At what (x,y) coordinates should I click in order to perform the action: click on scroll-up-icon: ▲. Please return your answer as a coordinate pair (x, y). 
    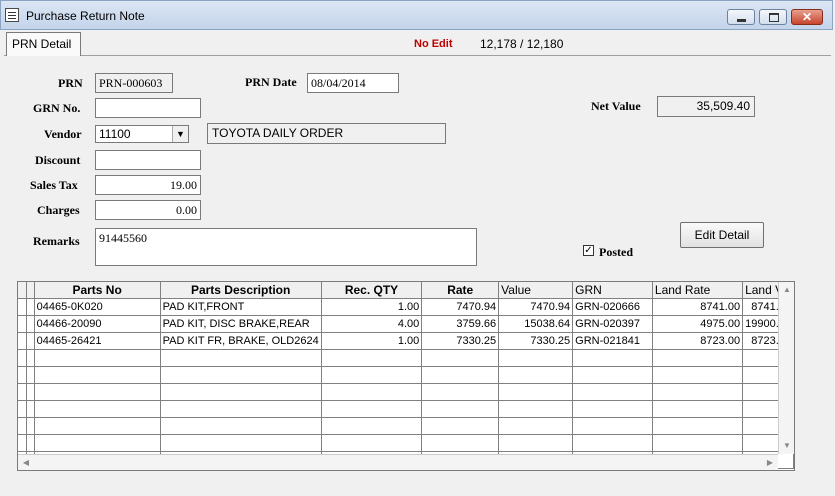
    Looking at the image, I should click on (786, 290).